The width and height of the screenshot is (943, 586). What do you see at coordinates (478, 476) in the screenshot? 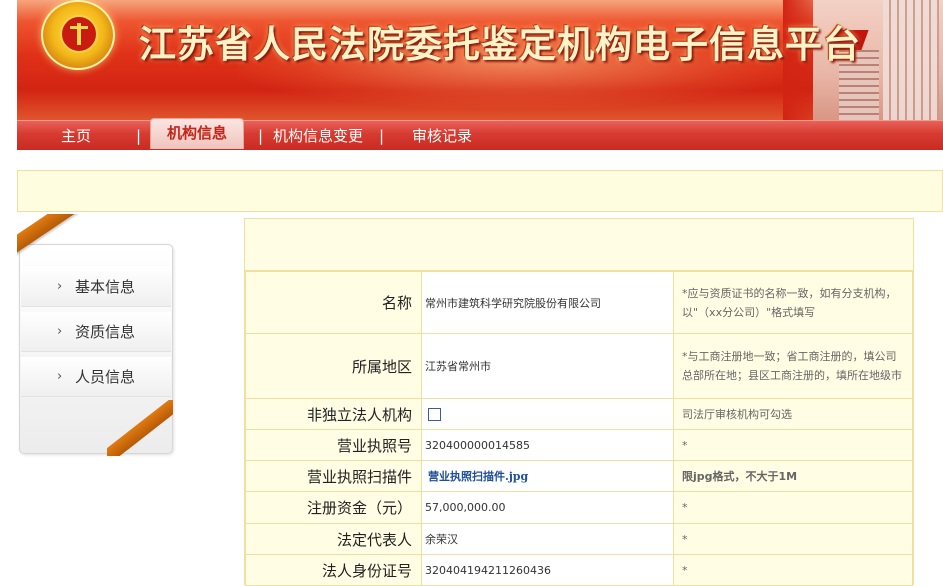
I see `license-scan-link: 营业执照扫描件.jpg` at bounding box center [478, 476].